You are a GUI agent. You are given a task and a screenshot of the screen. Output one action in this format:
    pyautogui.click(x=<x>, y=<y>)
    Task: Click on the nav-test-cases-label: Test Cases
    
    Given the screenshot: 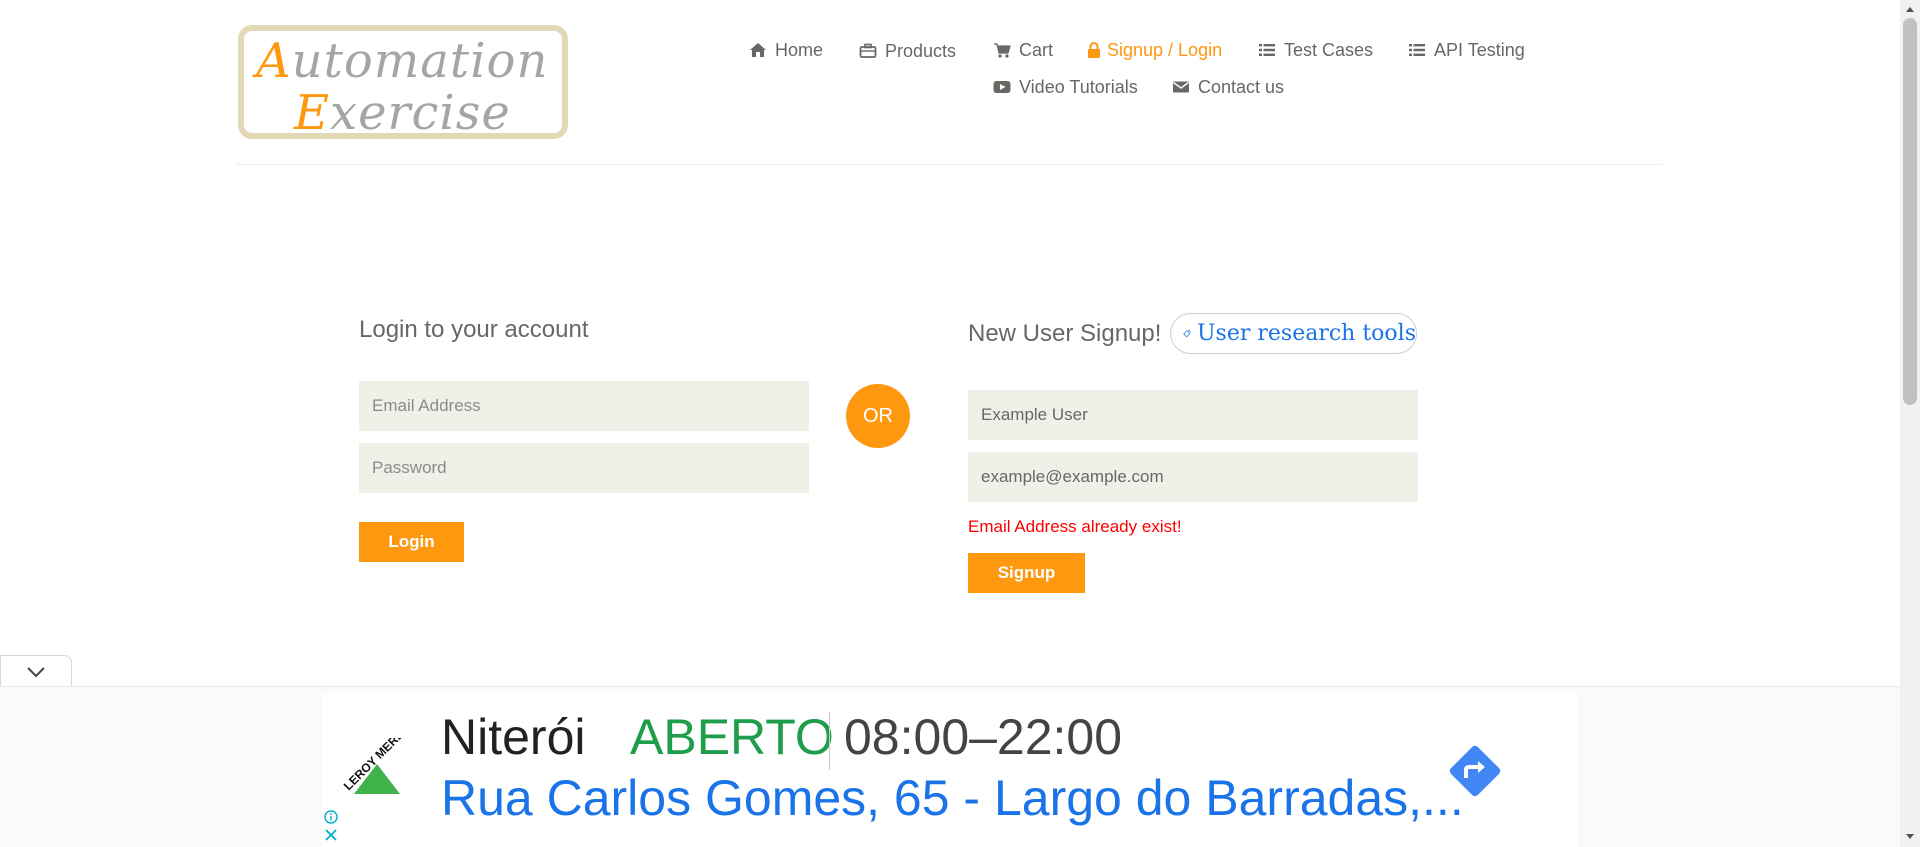 What is the action you would take?
    pyautogui.click(x=1329, y=49)
    